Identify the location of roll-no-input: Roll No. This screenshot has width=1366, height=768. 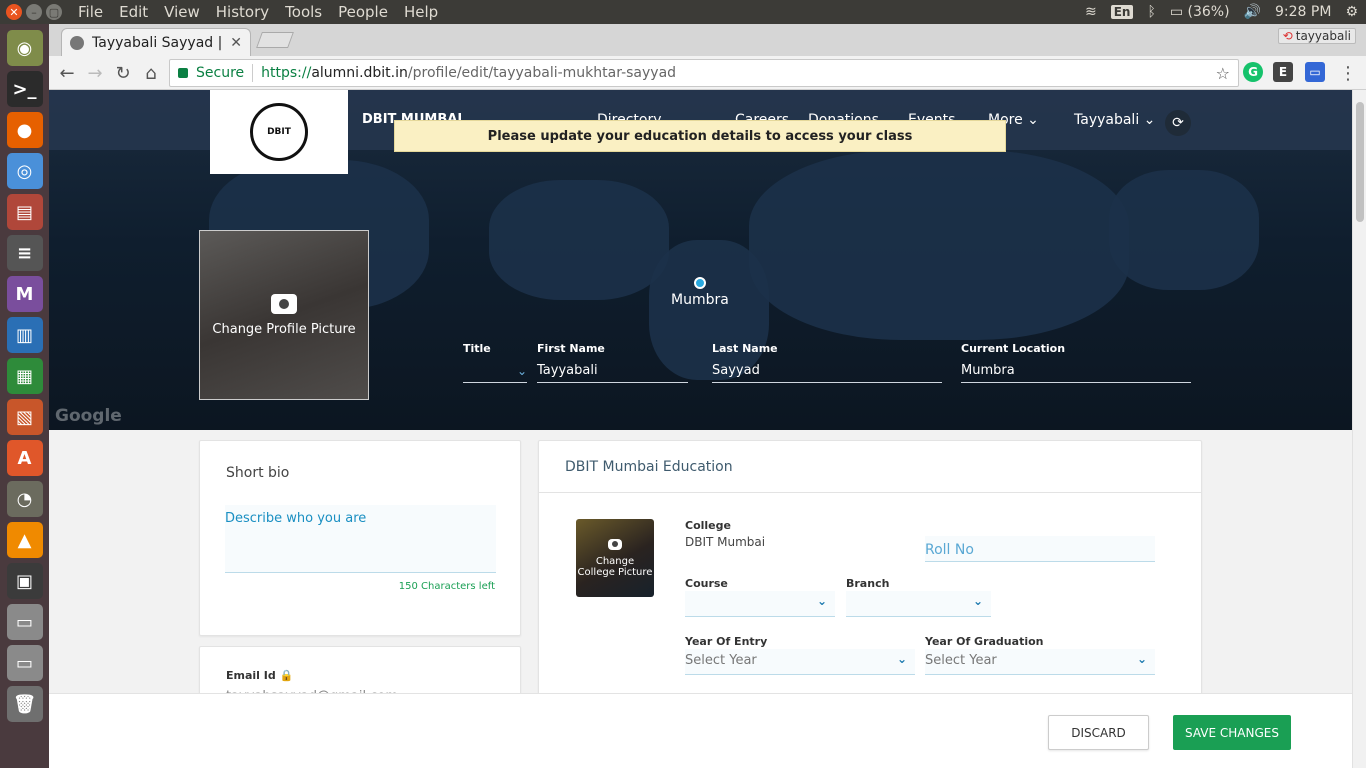
(1040, 549).